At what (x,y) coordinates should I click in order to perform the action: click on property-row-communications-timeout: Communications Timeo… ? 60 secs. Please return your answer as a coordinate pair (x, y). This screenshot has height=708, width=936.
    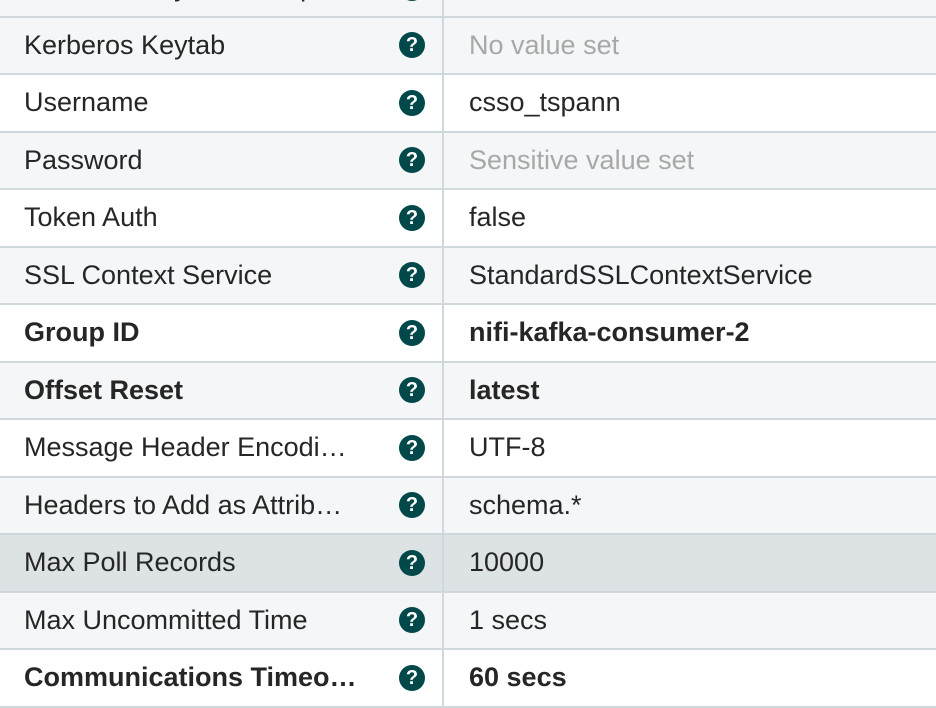
    Looking at the image, I should click on (468, 679).